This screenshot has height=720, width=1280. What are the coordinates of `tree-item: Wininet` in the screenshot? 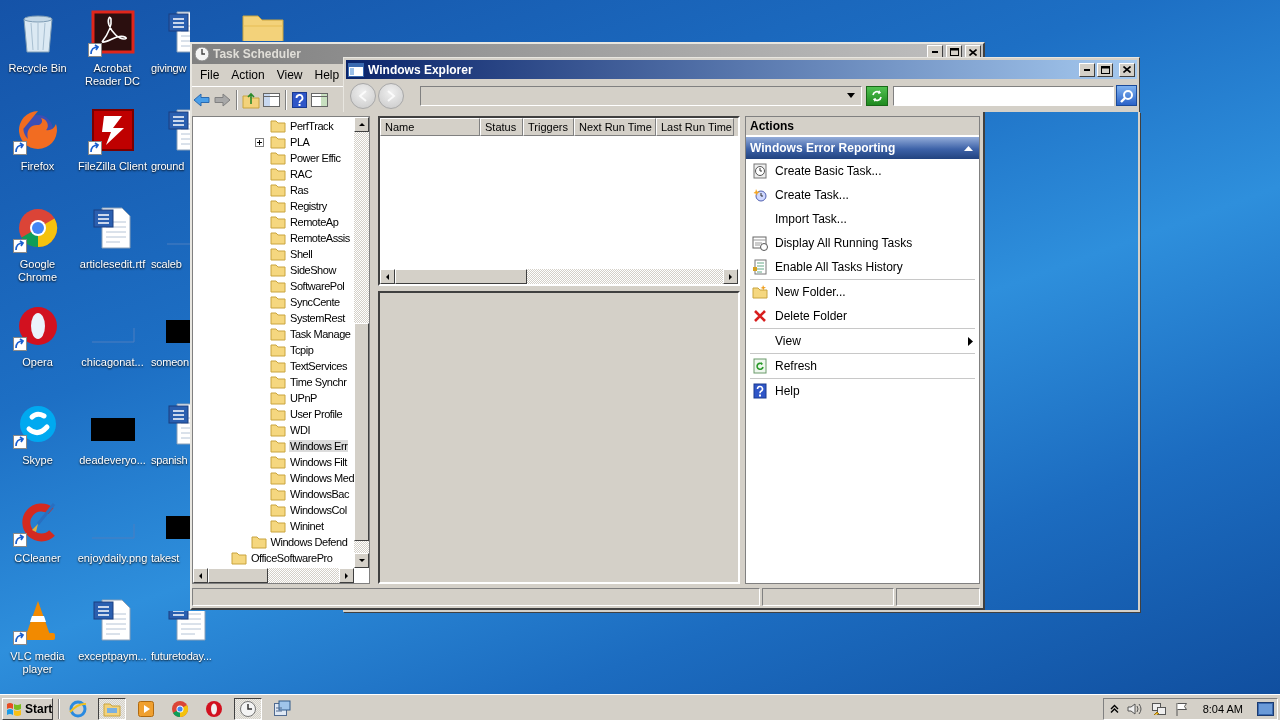 It's located at (307, 526).